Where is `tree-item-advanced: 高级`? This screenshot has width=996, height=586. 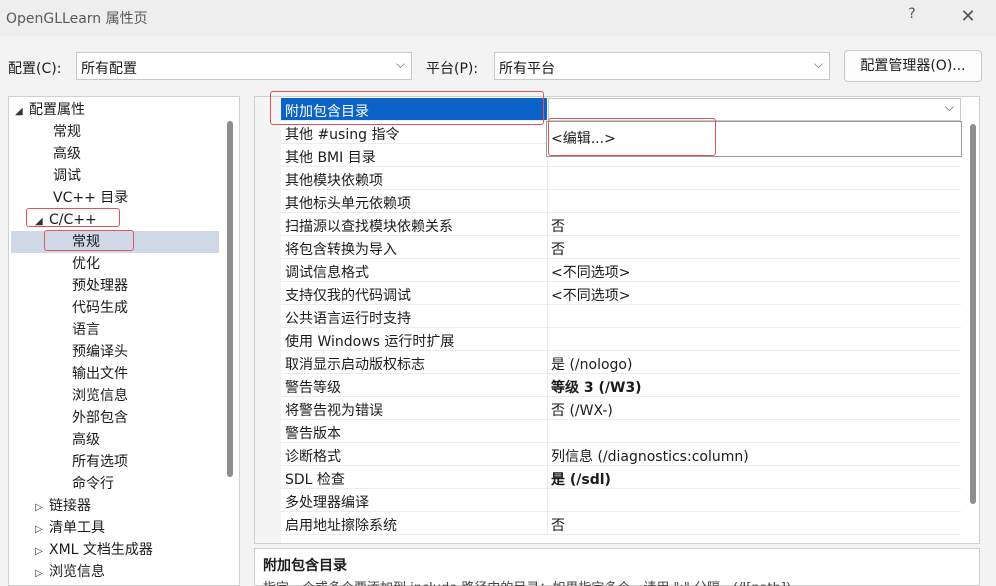 tree-item-advanced: 高级 is located at coordinates (67, 154).